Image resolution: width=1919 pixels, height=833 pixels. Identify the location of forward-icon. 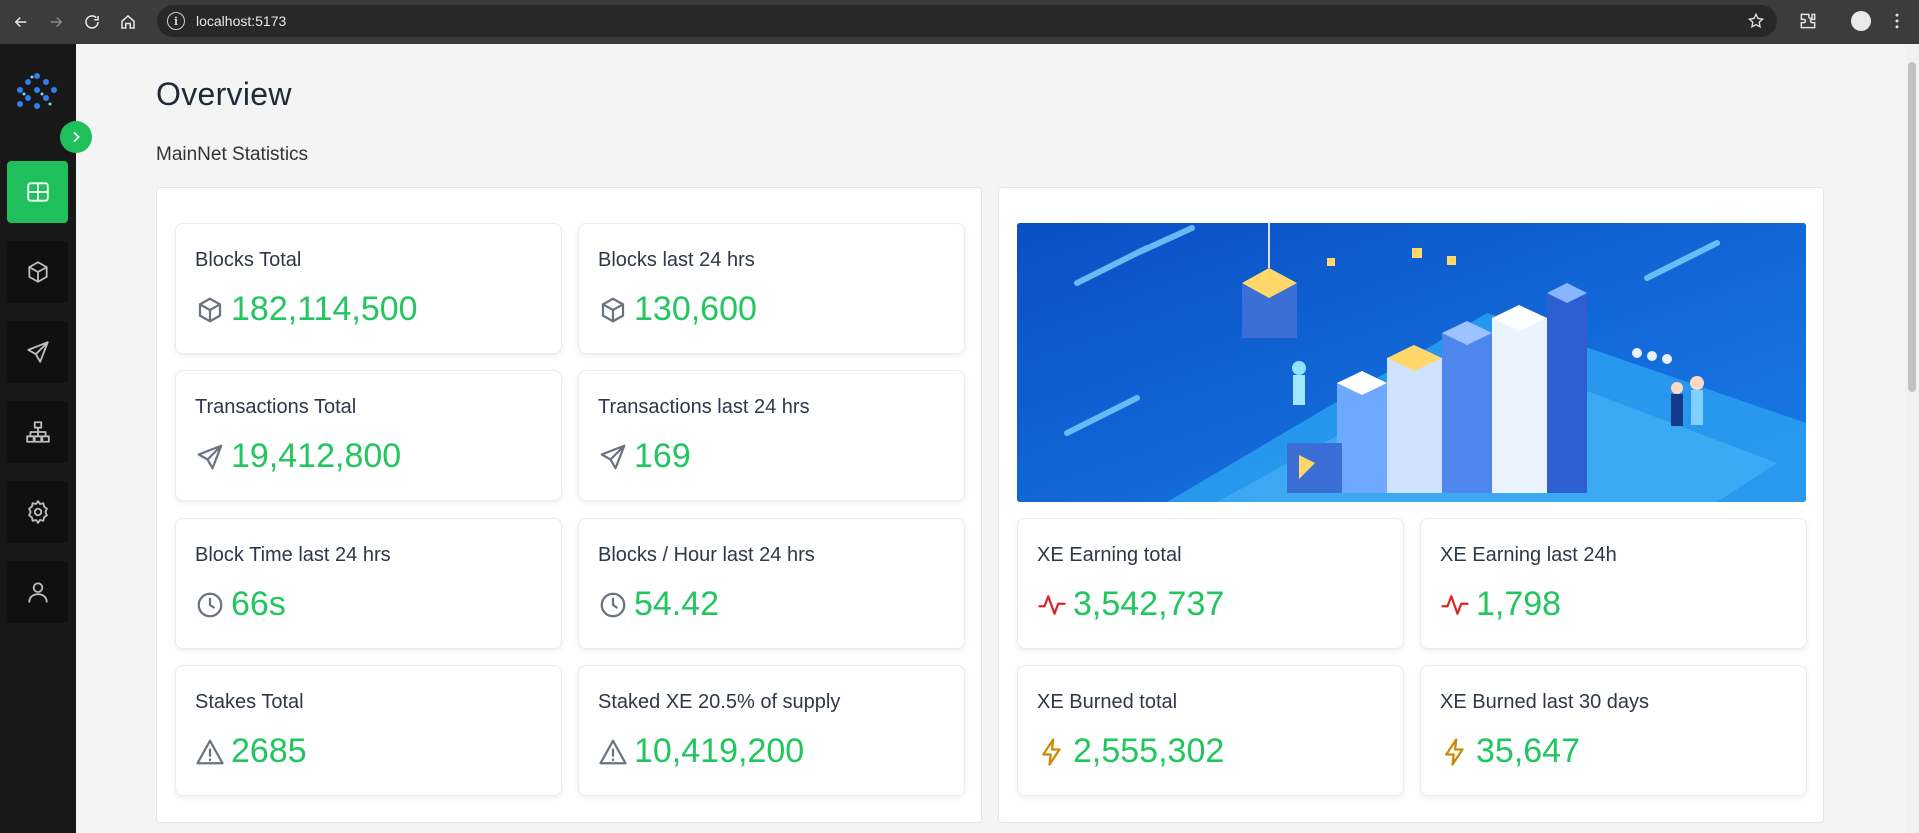
(56, 22).